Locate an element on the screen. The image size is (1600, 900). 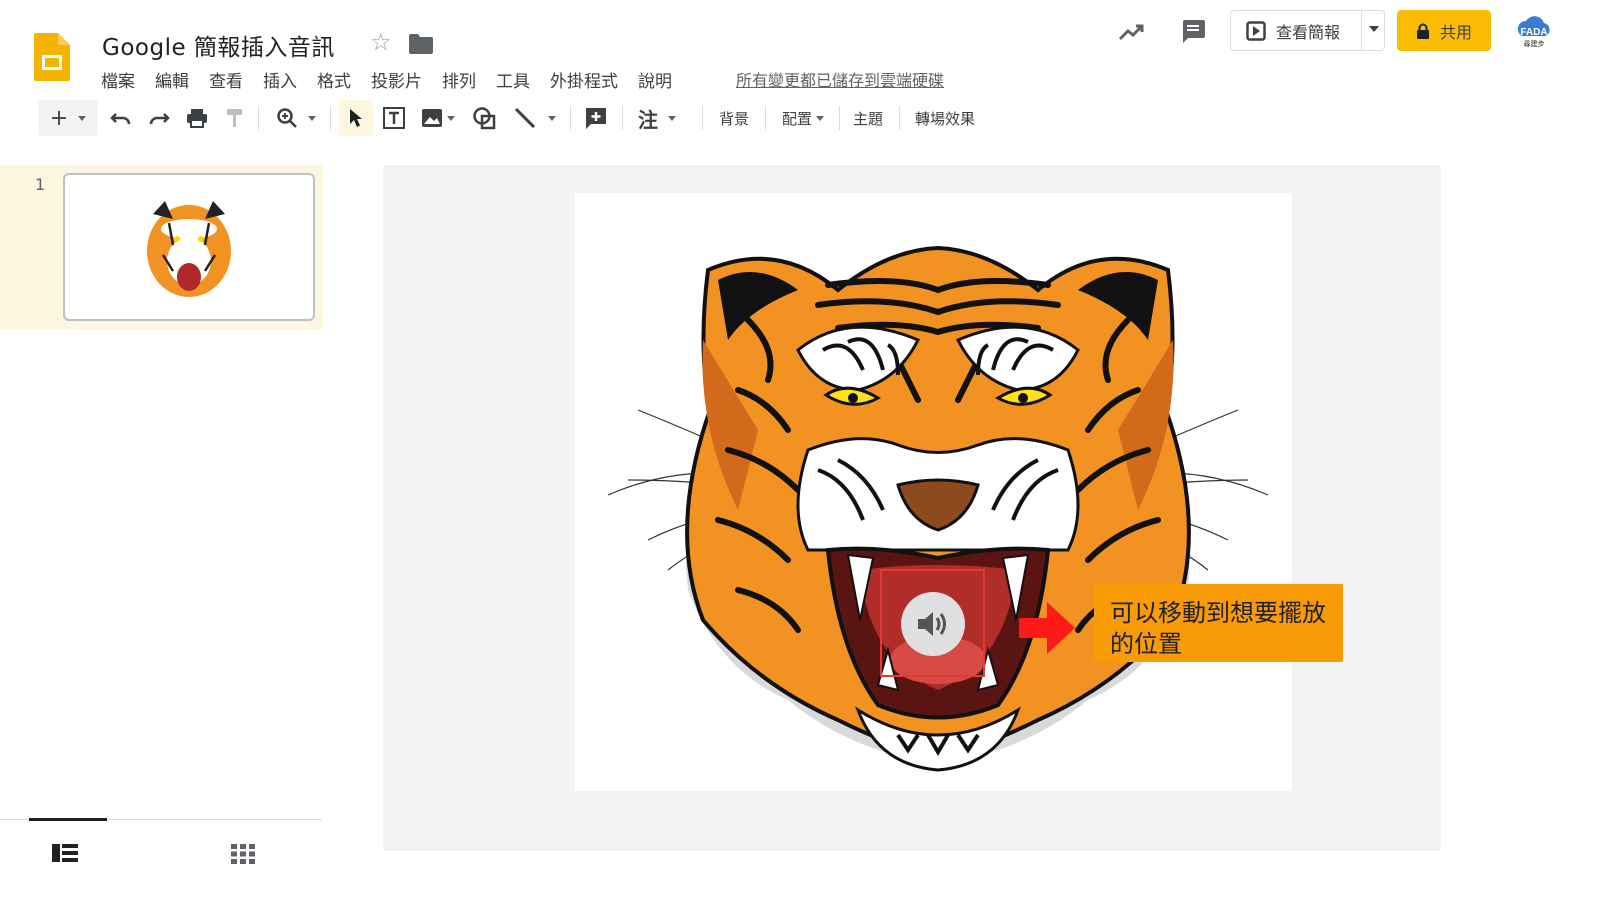
menu-addons: 外掛程式 is located at coordinates (584, 79).